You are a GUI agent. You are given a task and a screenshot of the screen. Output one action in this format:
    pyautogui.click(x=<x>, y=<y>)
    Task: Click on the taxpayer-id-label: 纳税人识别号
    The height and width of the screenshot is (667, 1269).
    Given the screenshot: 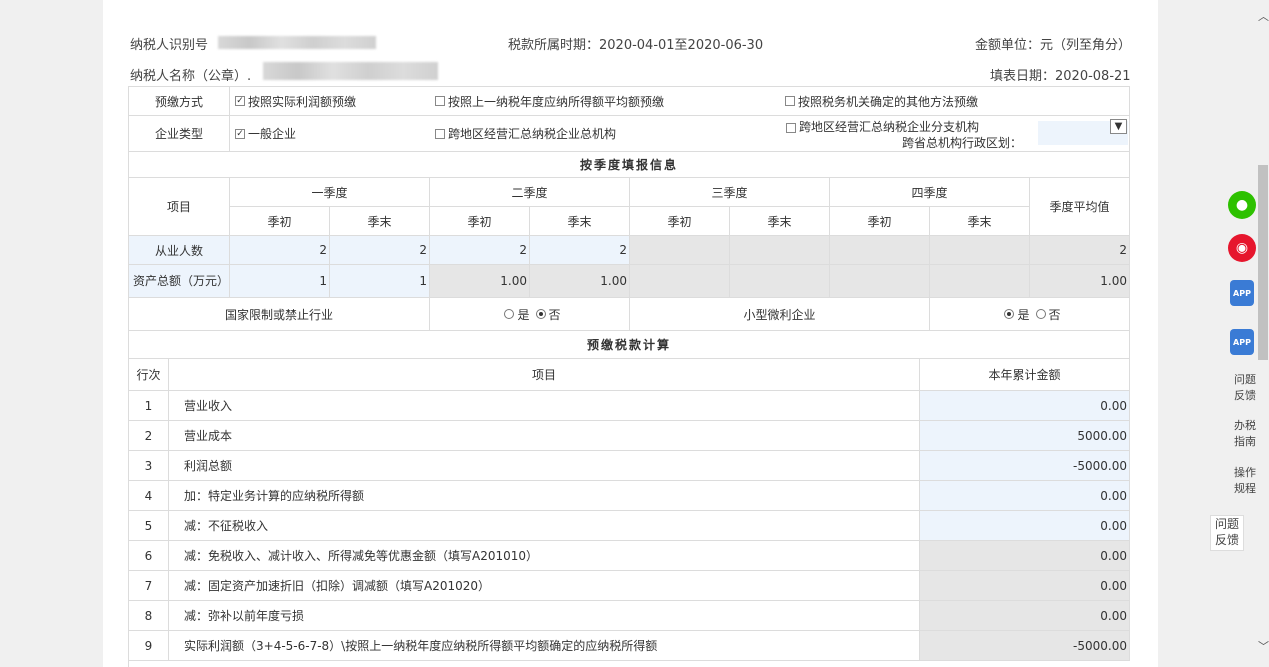 What is the action you would take?
    pyautogui.click(x=169, y=45)
    